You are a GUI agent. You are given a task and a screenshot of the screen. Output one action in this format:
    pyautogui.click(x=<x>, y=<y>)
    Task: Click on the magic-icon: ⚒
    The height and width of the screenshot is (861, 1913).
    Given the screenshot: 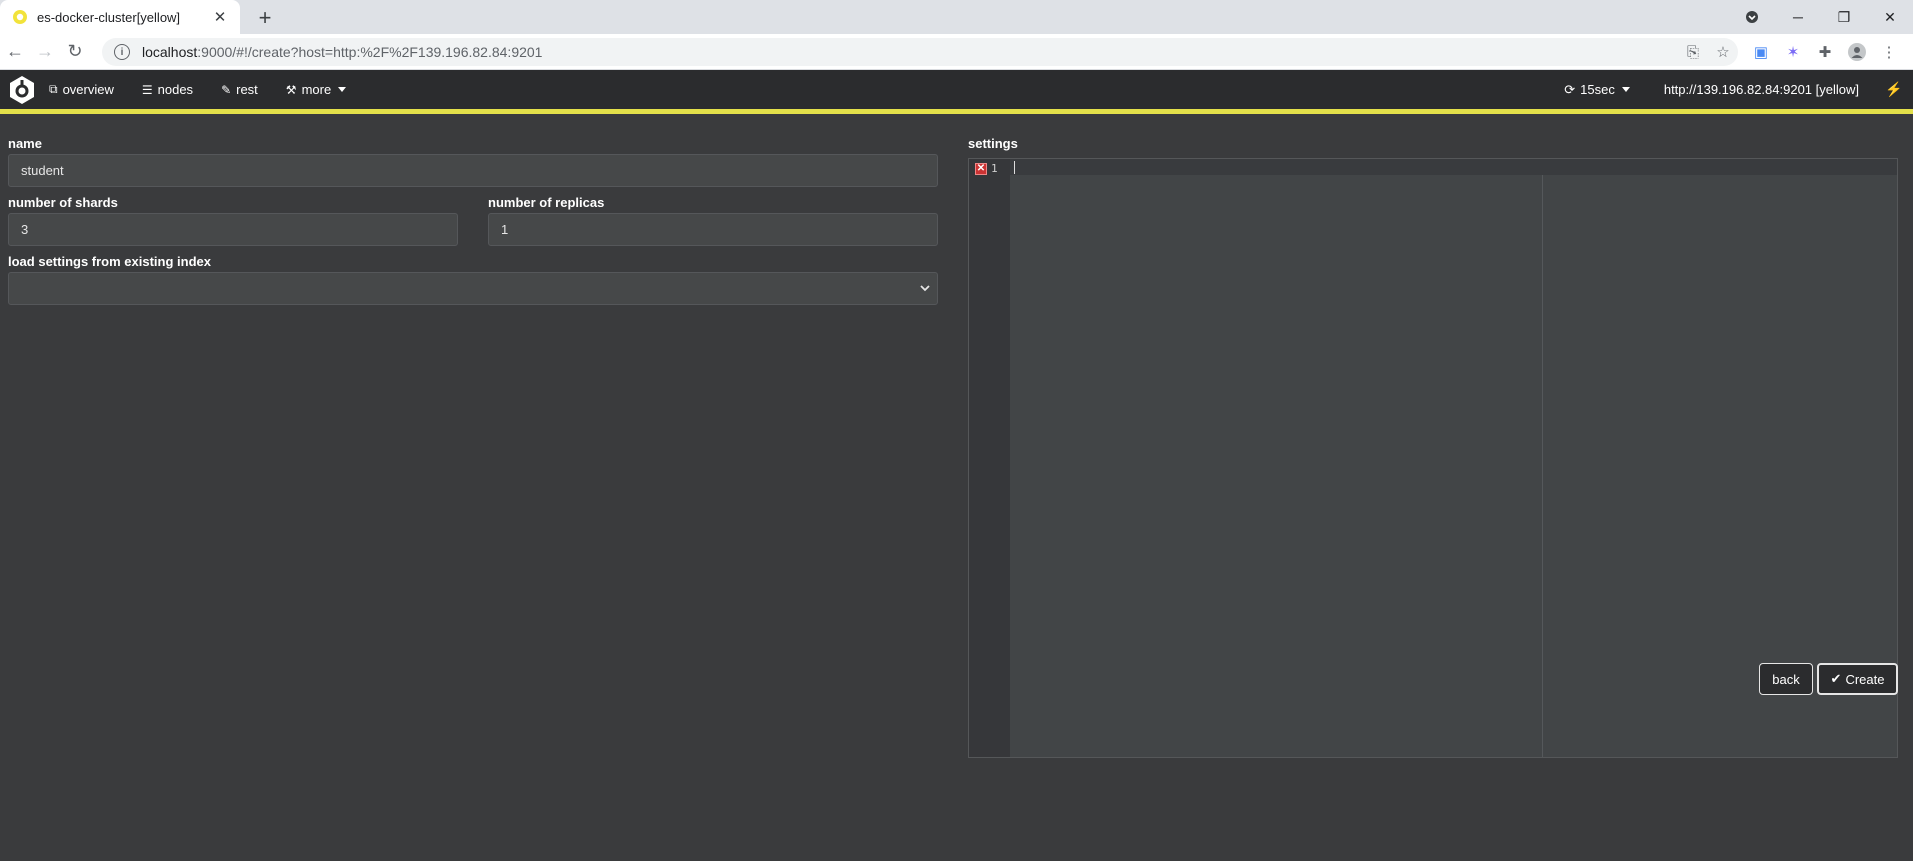 What is the action you would take?
    pyautogui.click(x=291, y=89)
    